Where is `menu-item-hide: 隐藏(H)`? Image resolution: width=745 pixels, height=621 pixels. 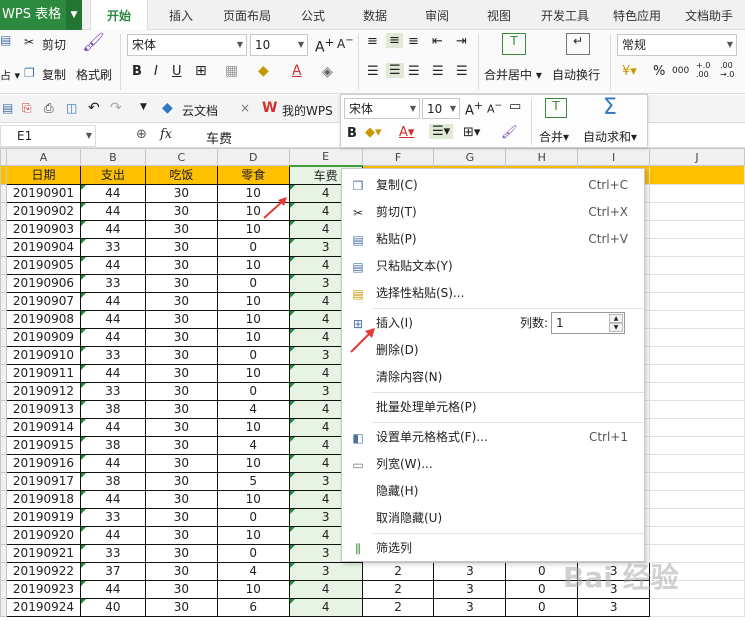
menu-item-hide: 隐藏(H) is located at coordinates (493, 491).